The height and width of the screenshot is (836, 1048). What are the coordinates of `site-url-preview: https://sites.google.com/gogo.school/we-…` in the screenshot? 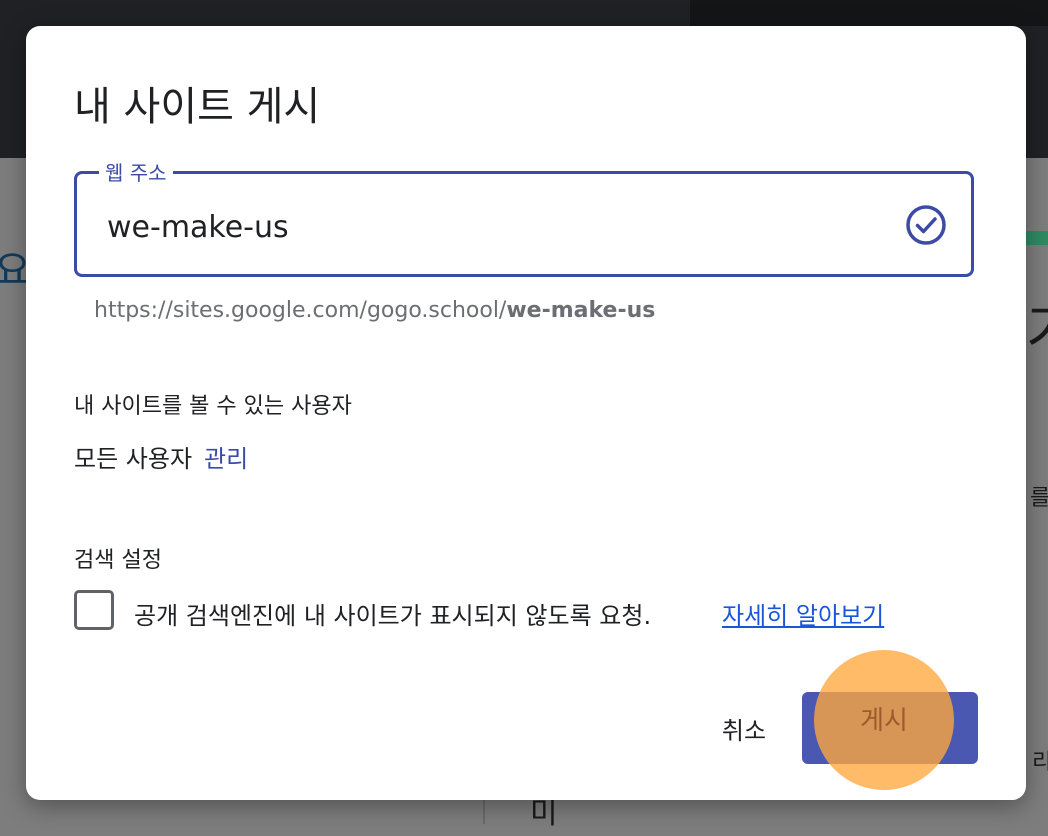 It's located at (374, 310).